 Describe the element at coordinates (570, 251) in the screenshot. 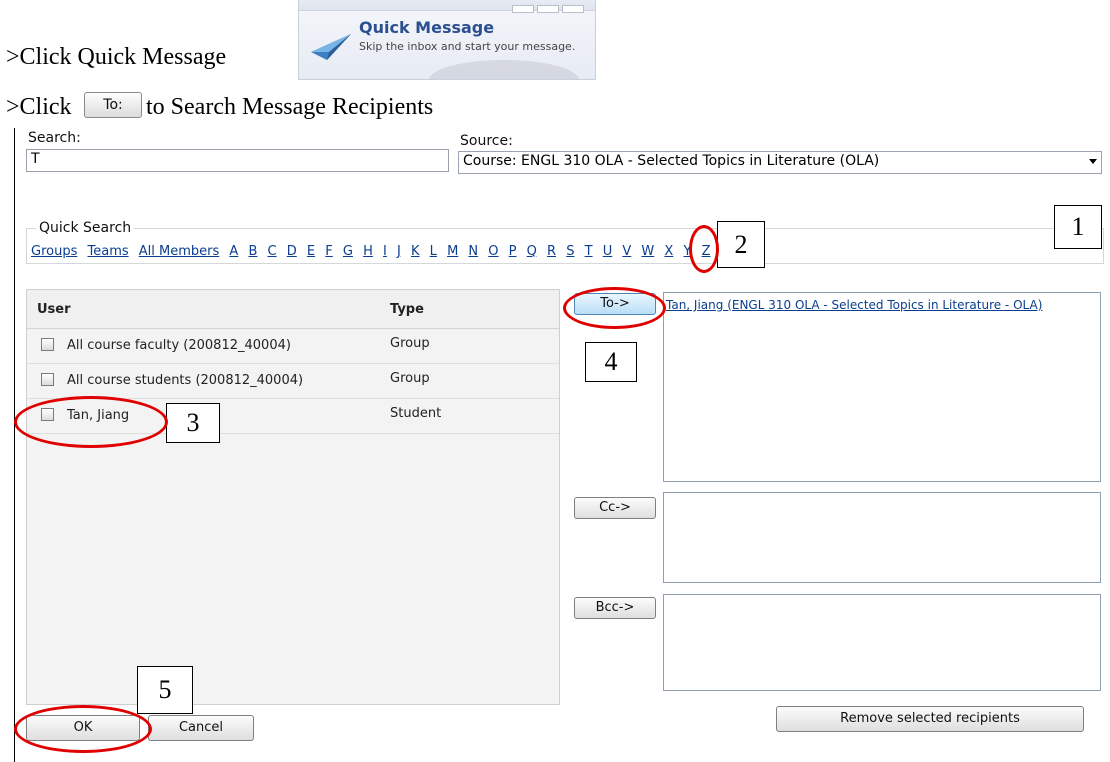

I see `quick-search-link-s: S` at that location.